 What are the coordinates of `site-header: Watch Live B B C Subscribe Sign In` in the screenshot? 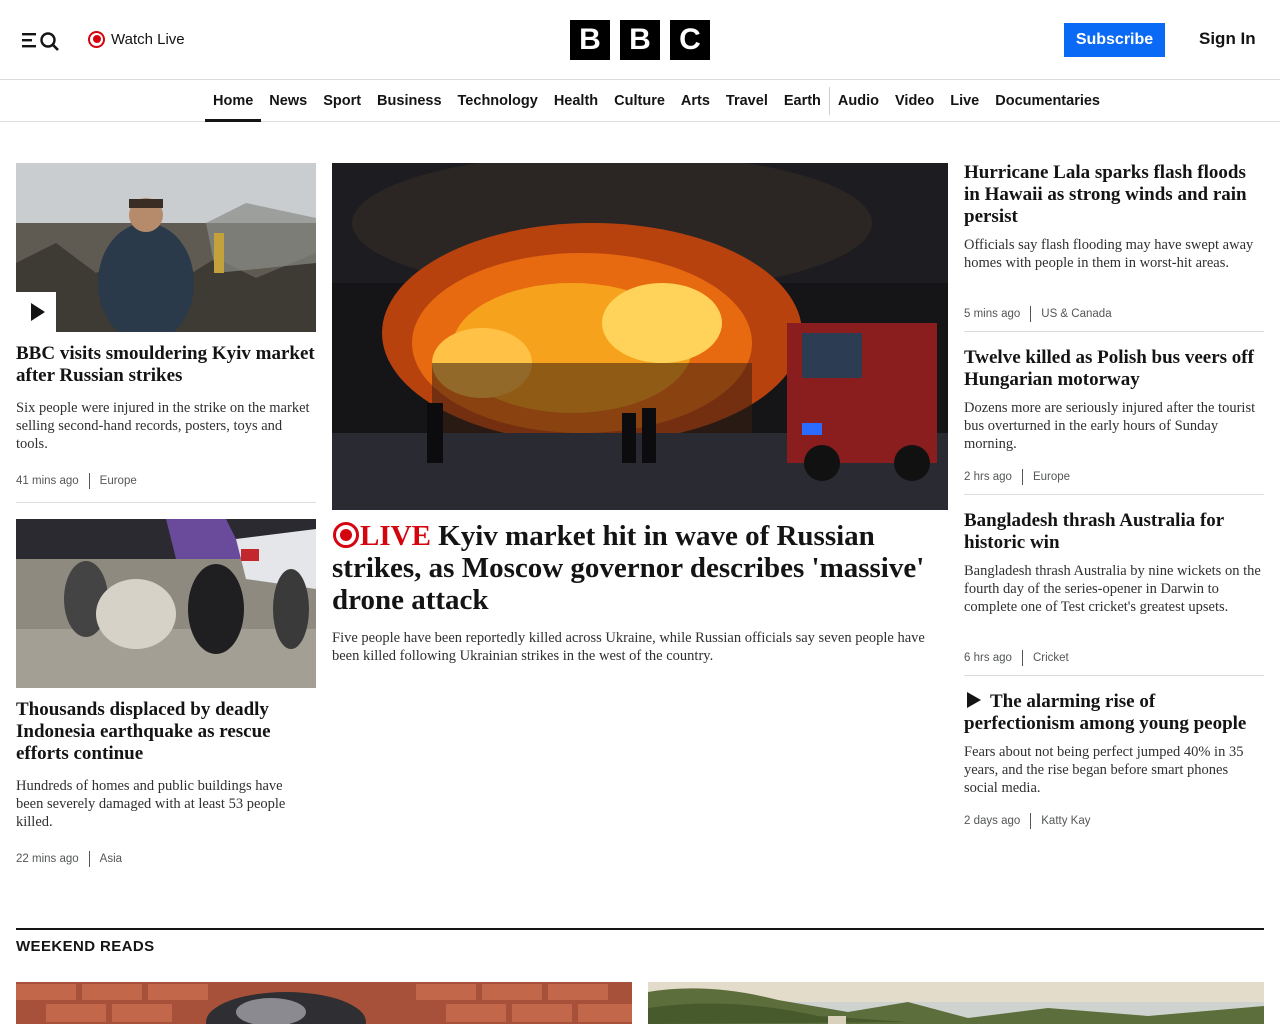 It's located at (640, 40).